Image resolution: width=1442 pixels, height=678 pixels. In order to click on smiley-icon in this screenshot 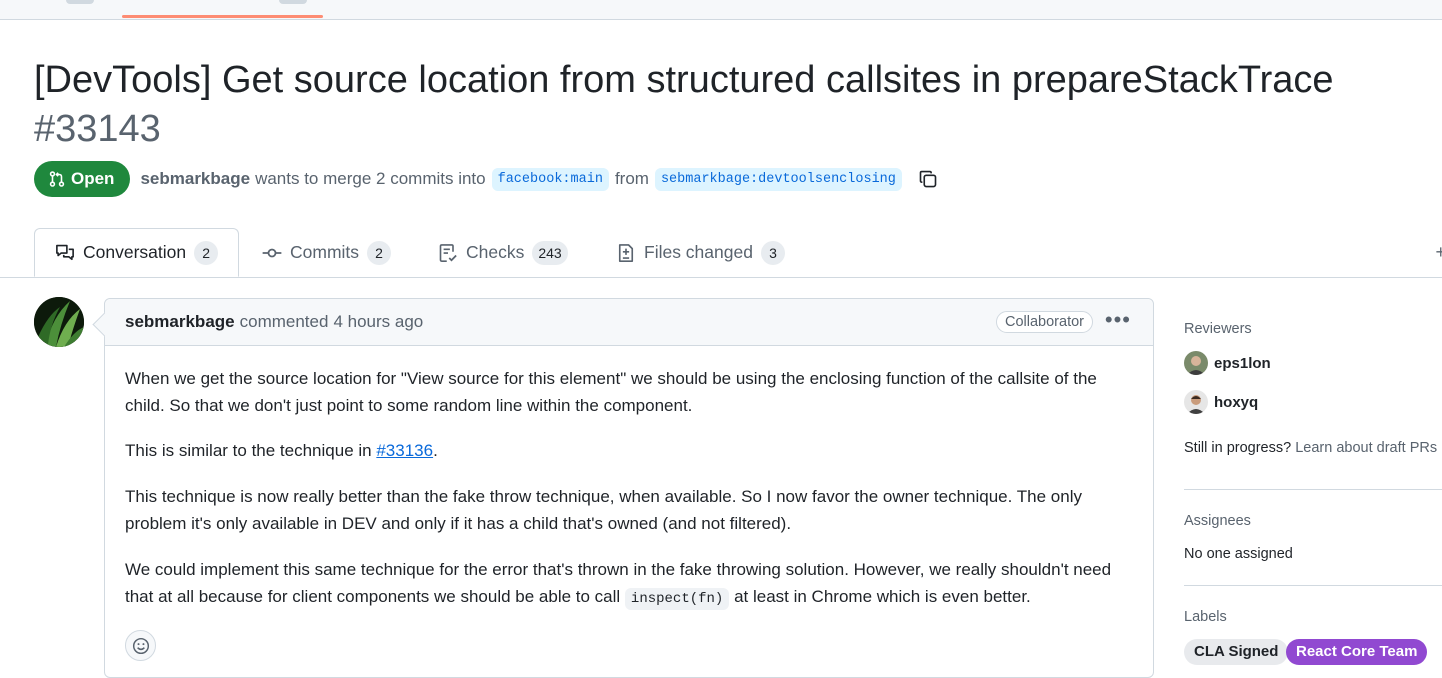, I will do `click(140, 645)`.